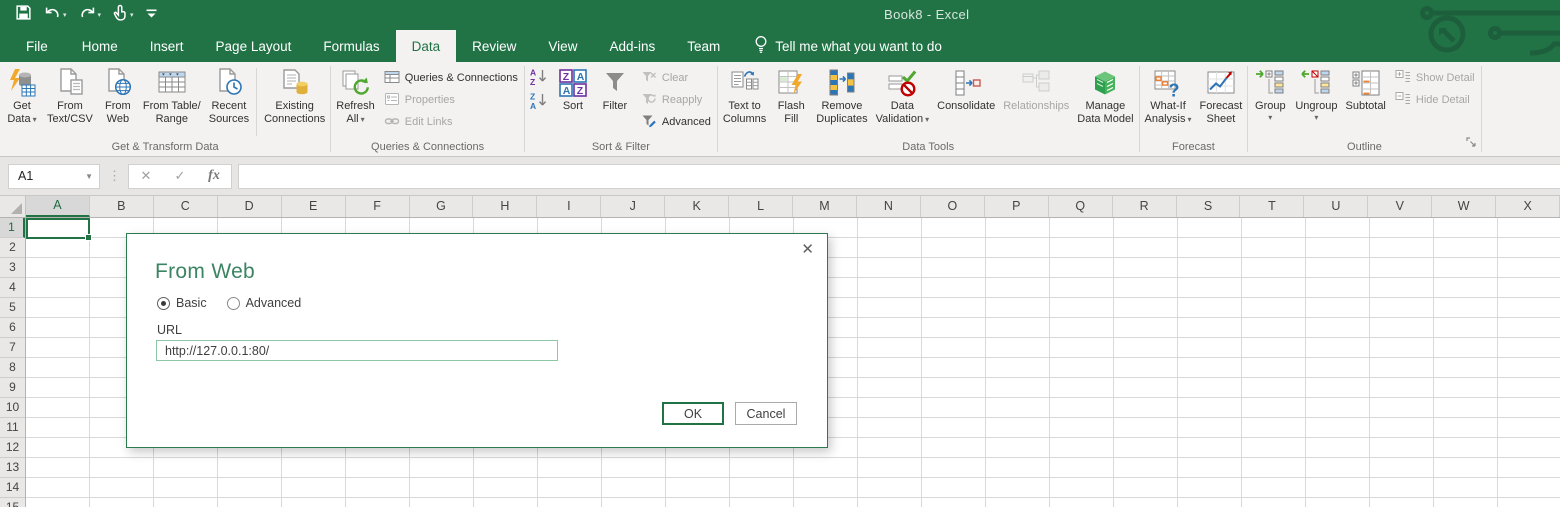 The width and height of the screenshot is (1560, 509). I want to click on insert-function-icon: fx, so click(214, 176).